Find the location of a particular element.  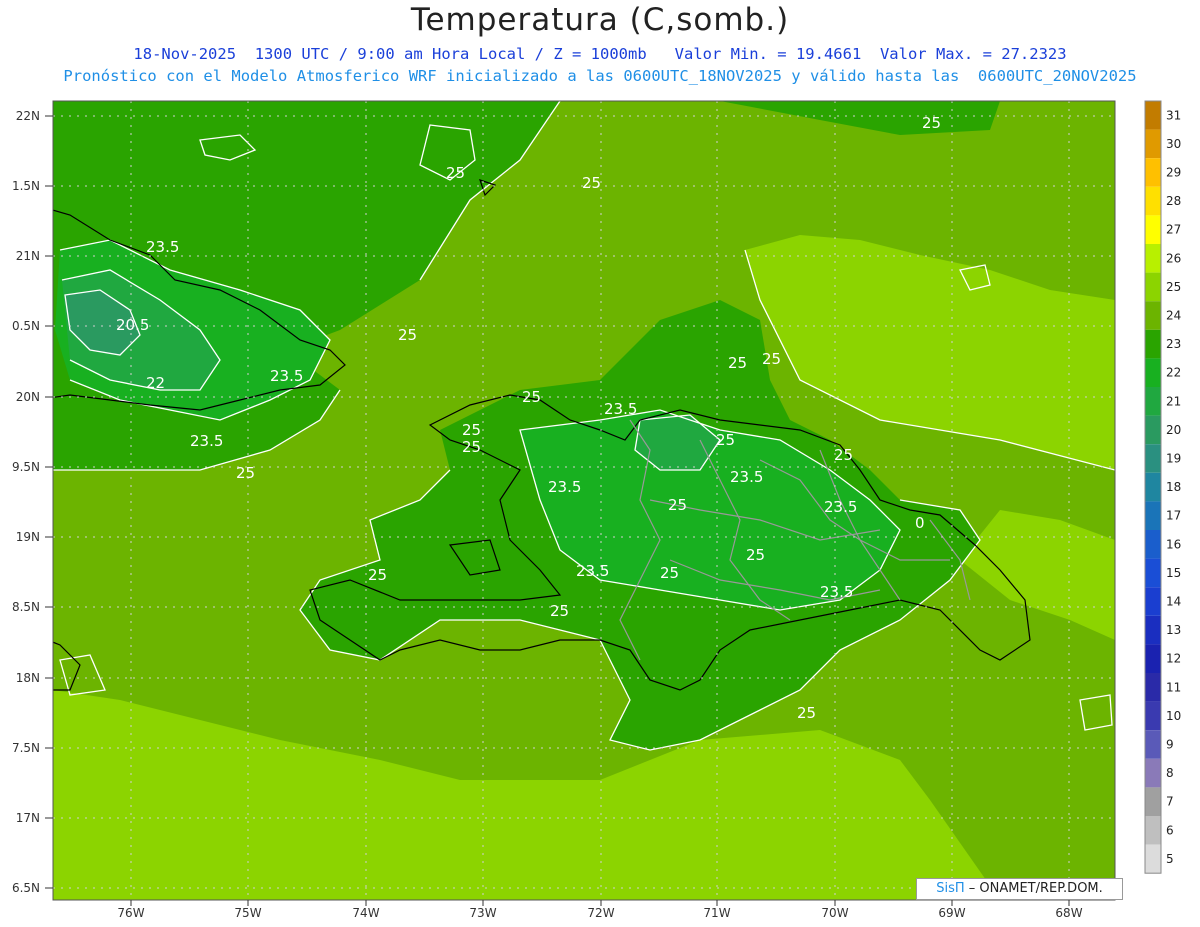

credit-logo: SisΠ – ONAMET/REP.DOM. is located at coordinates (1019, 889).